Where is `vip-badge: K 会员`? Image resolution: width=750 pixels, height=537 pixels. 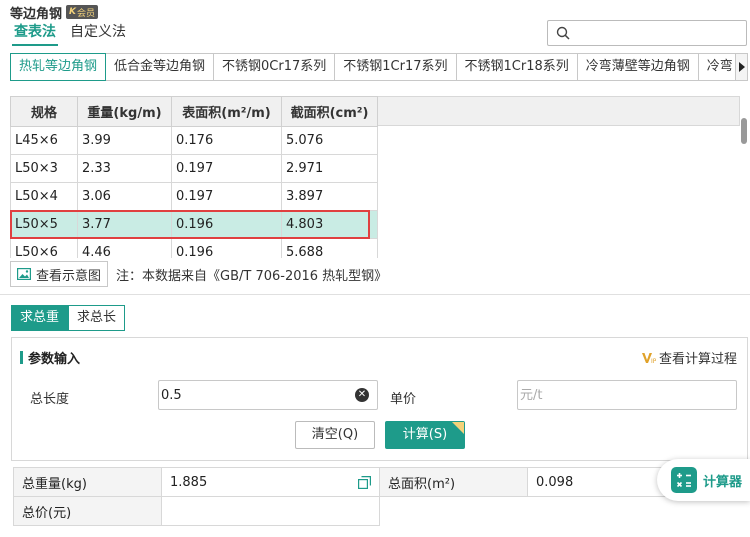 vip-badge: K 会员 is located at coordinates (82, 12).